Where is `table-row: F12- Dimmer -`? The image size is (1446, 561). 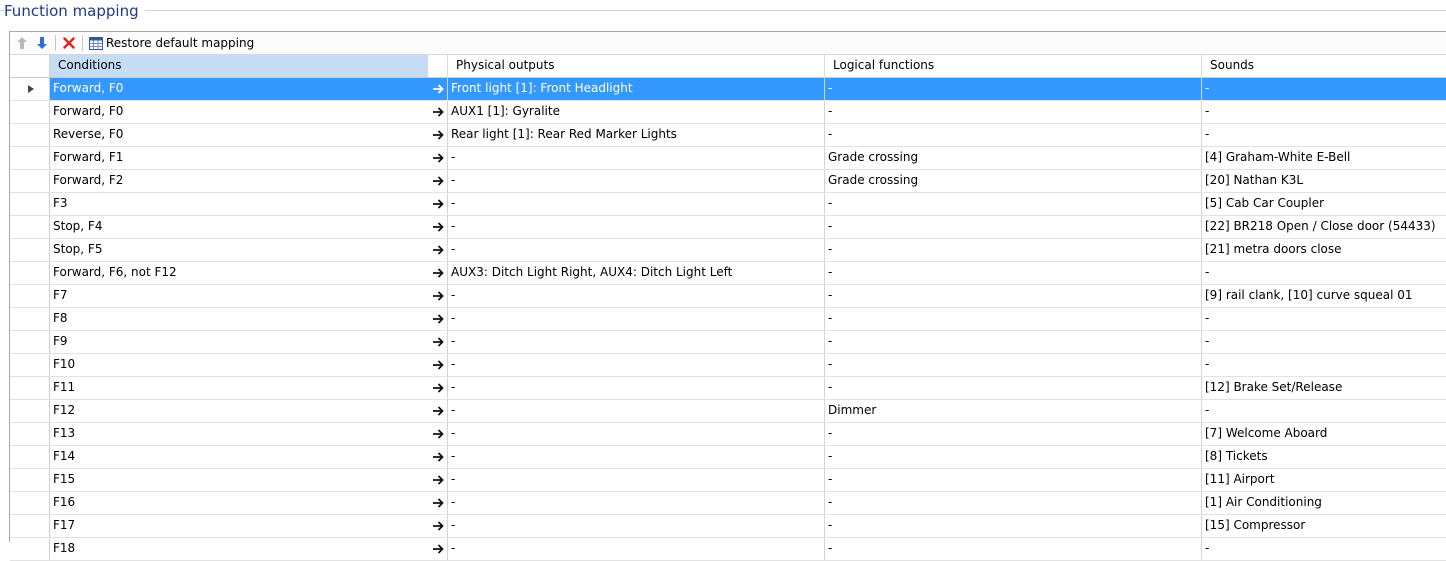 table-row: F12- Dimmer - is located at coordinates (728, 411).